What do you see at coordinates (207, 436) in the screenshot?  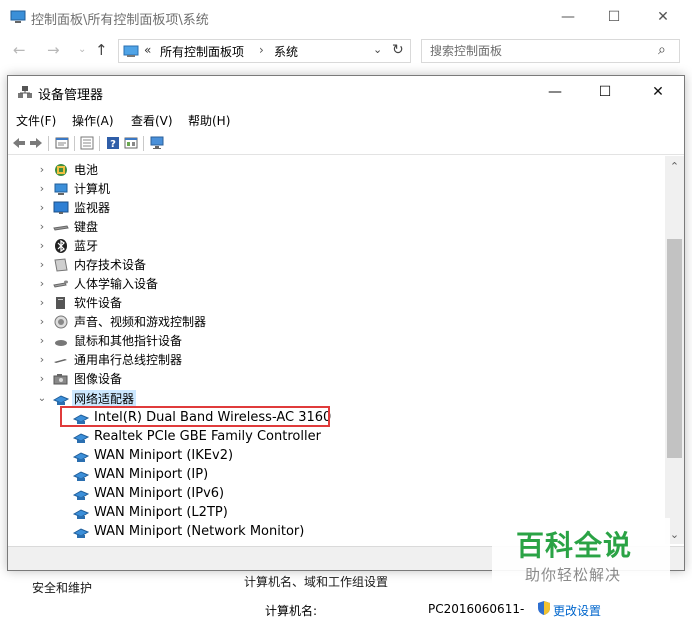 I see `tree-device-label: Realtek PCIe GBE Family Controller` at bounding box center [207, 436].